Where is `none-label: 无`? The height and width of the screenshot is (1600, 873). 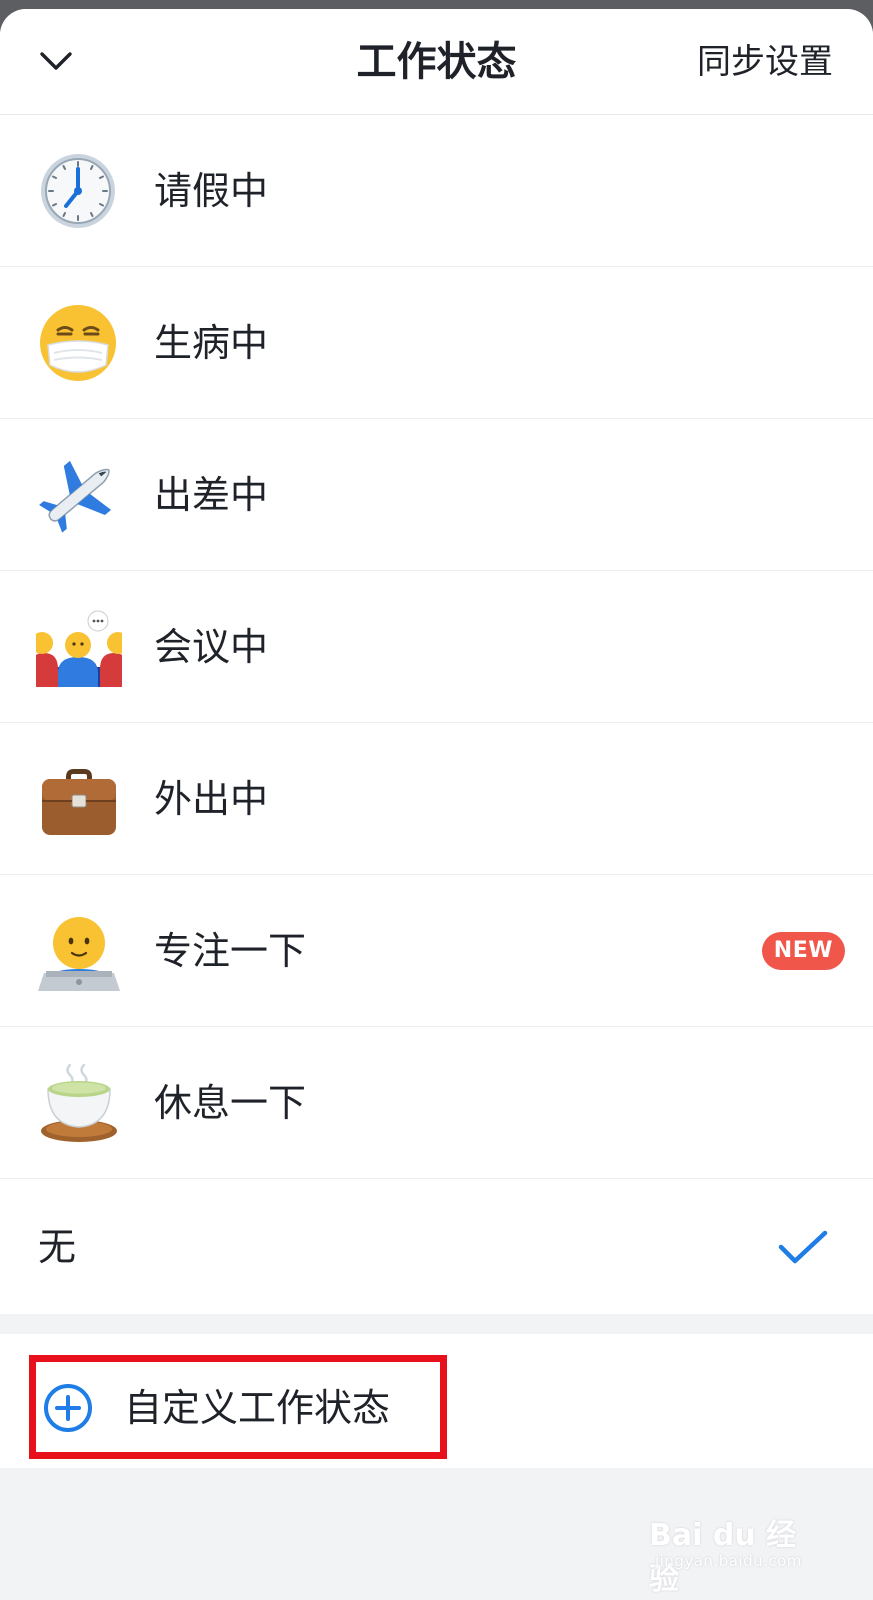 none-label: 无 is located at coordinates (57, 1246).